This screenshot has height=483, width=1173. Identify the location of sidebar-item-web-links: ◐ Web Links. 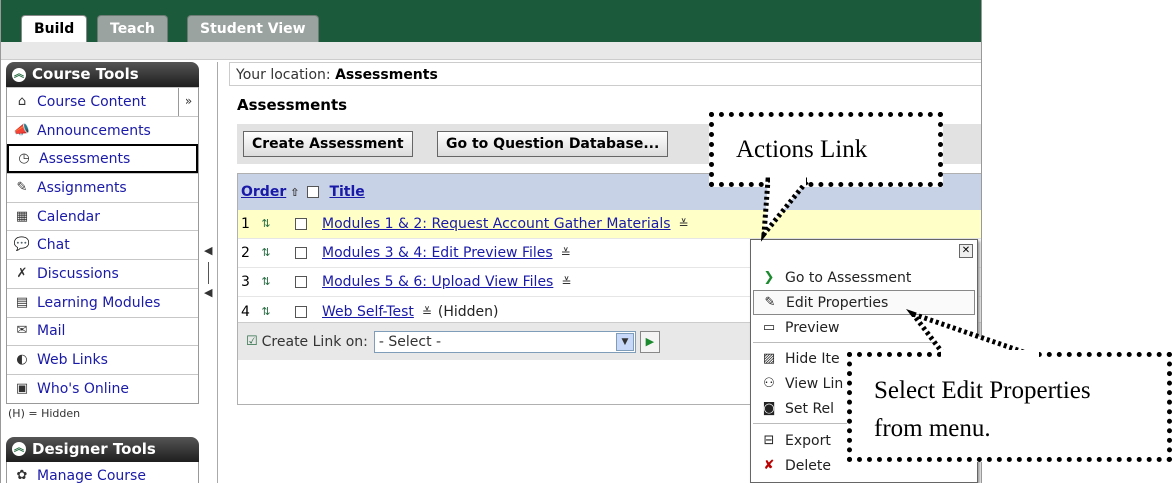
(102, 359).